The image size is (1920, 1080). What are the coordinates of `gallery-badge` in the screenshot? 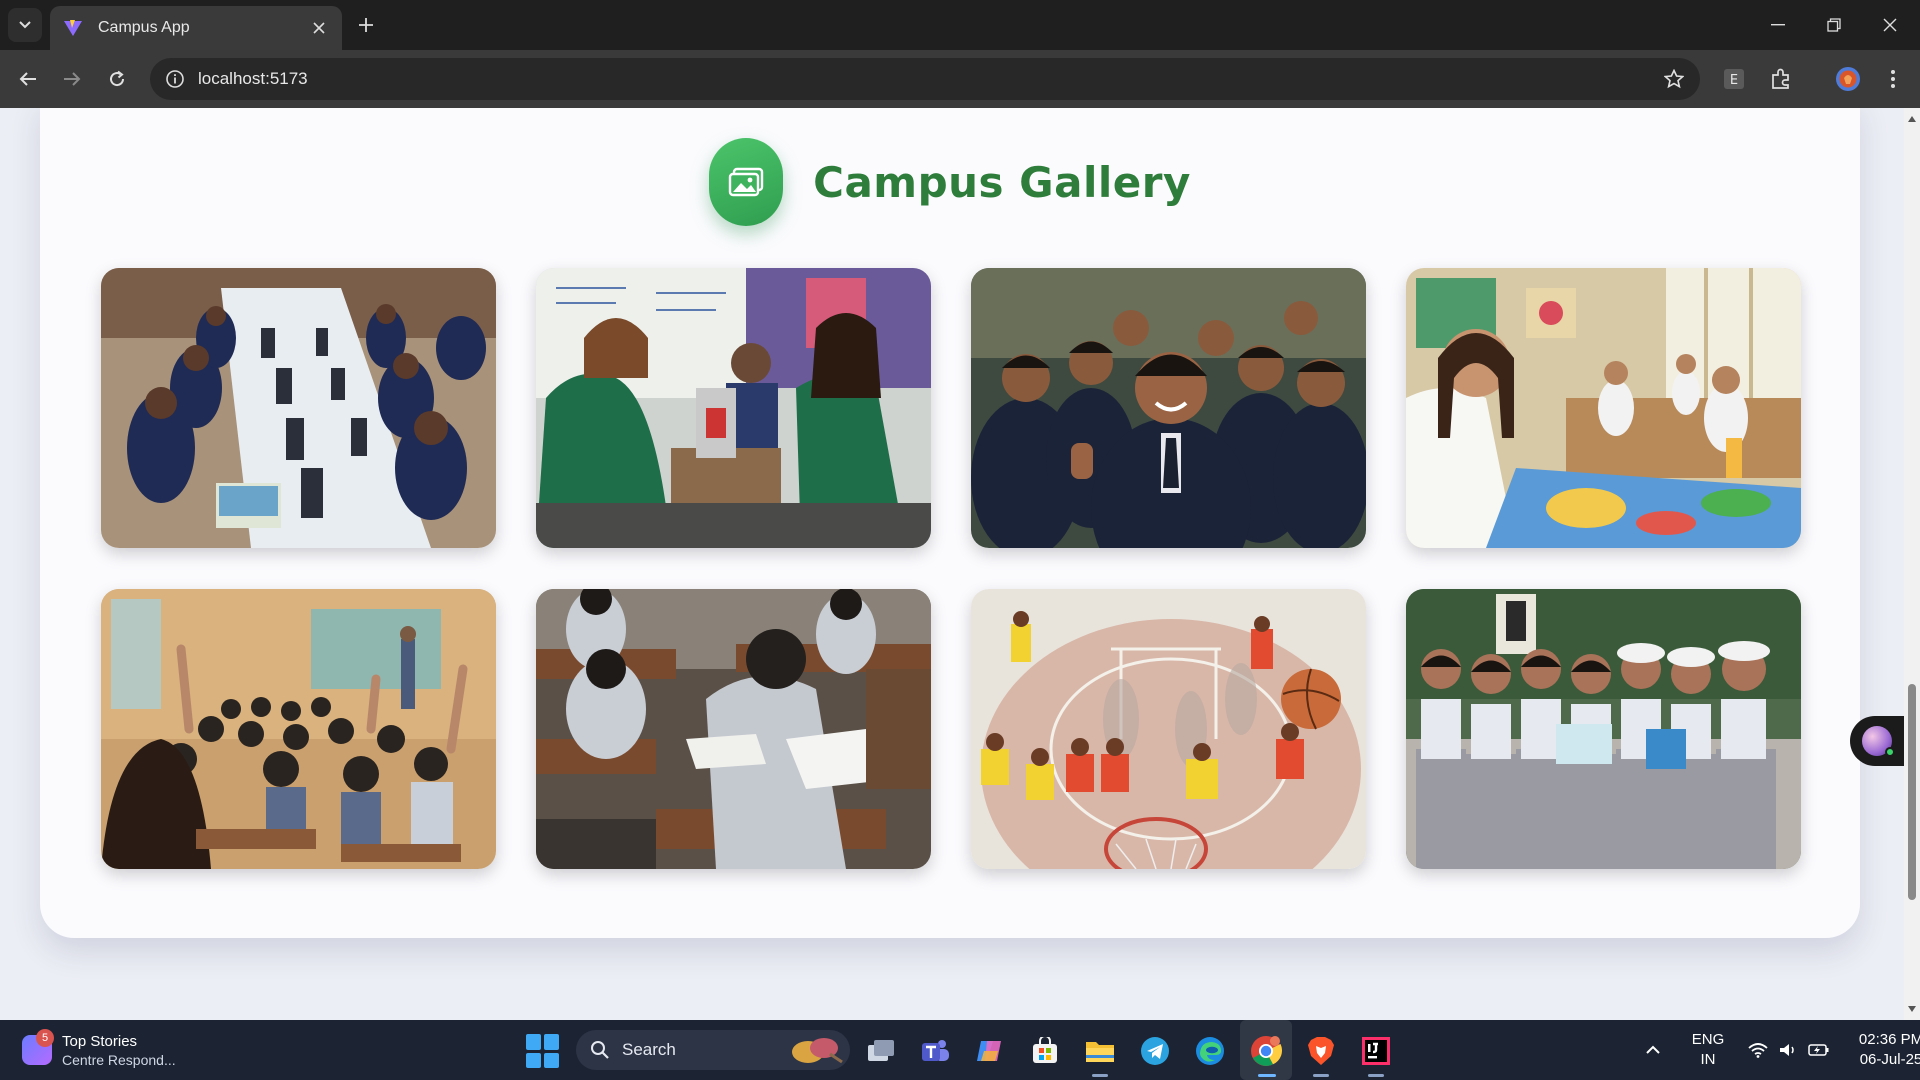 It's located at (746, 182).